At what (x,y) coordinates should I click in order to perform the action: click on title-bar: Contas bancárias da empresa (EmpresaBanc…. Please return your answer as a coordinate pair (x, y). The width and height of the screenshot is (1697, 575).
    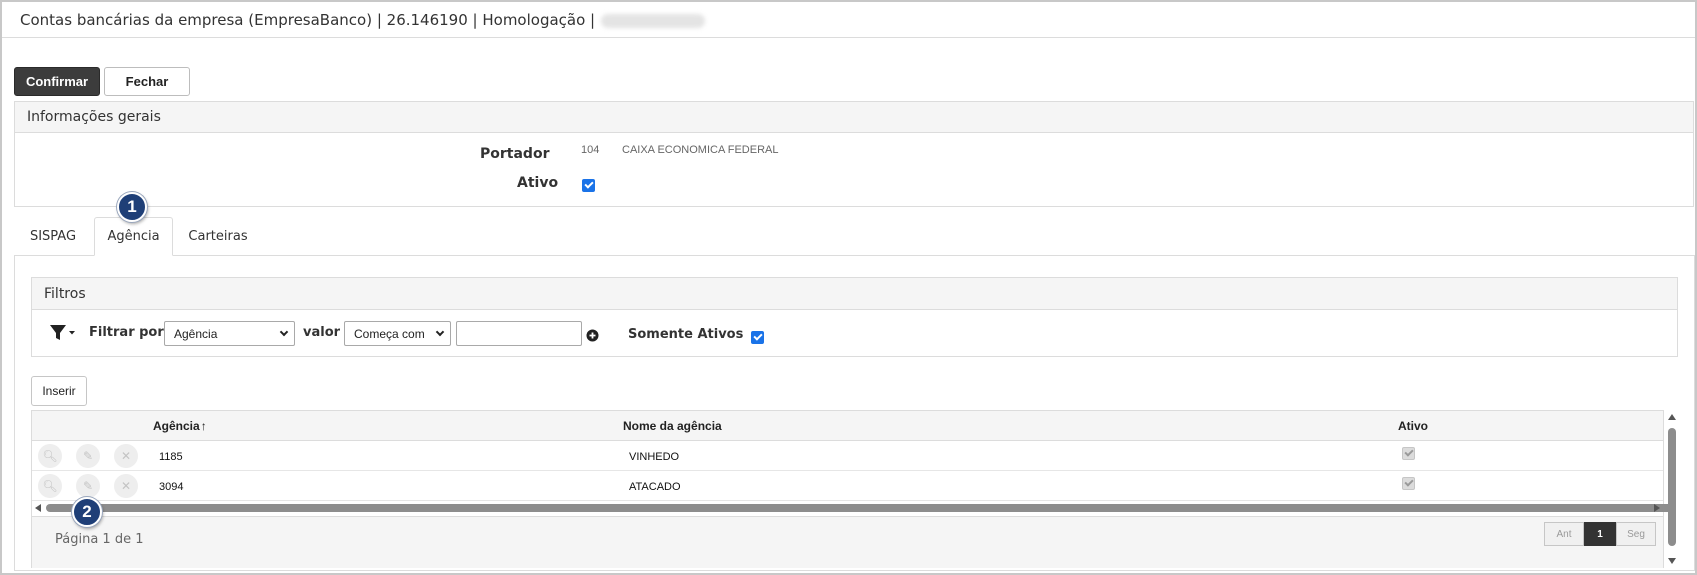
    Looking at the image, I should click on (848, 20).